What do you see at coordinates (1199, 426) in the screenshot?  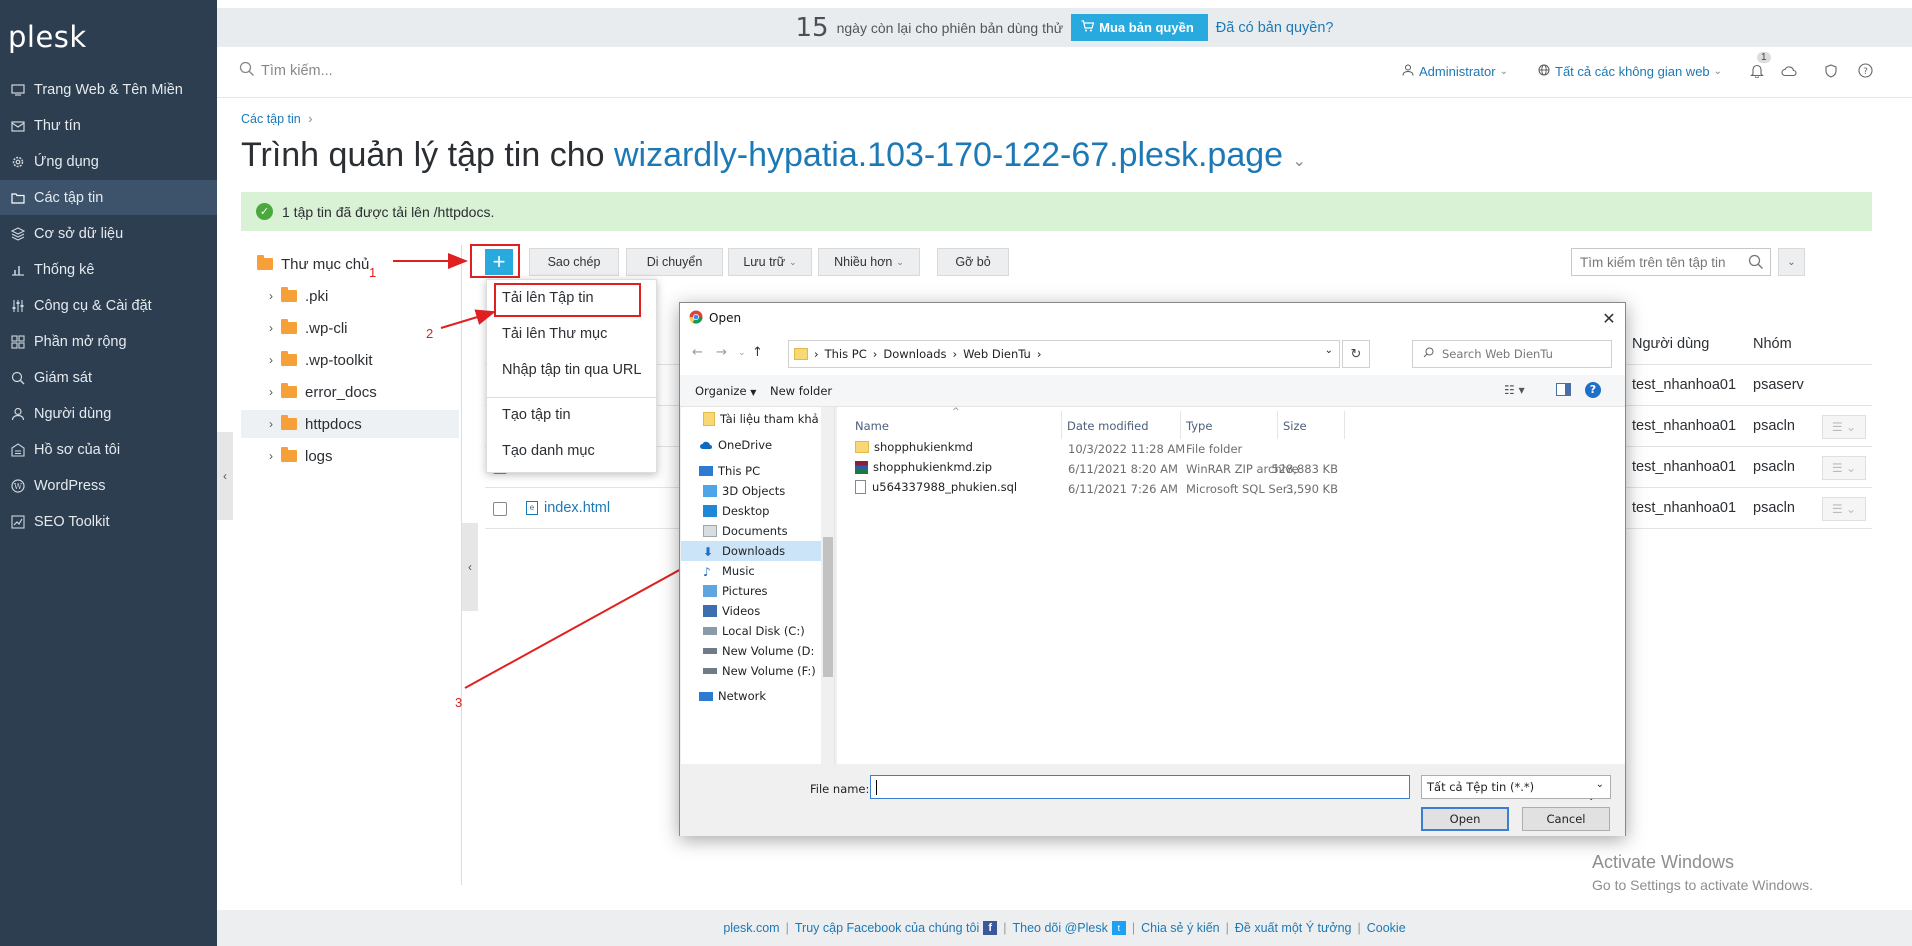 I see `column-type: Type` at bounding box center [1199, 426].